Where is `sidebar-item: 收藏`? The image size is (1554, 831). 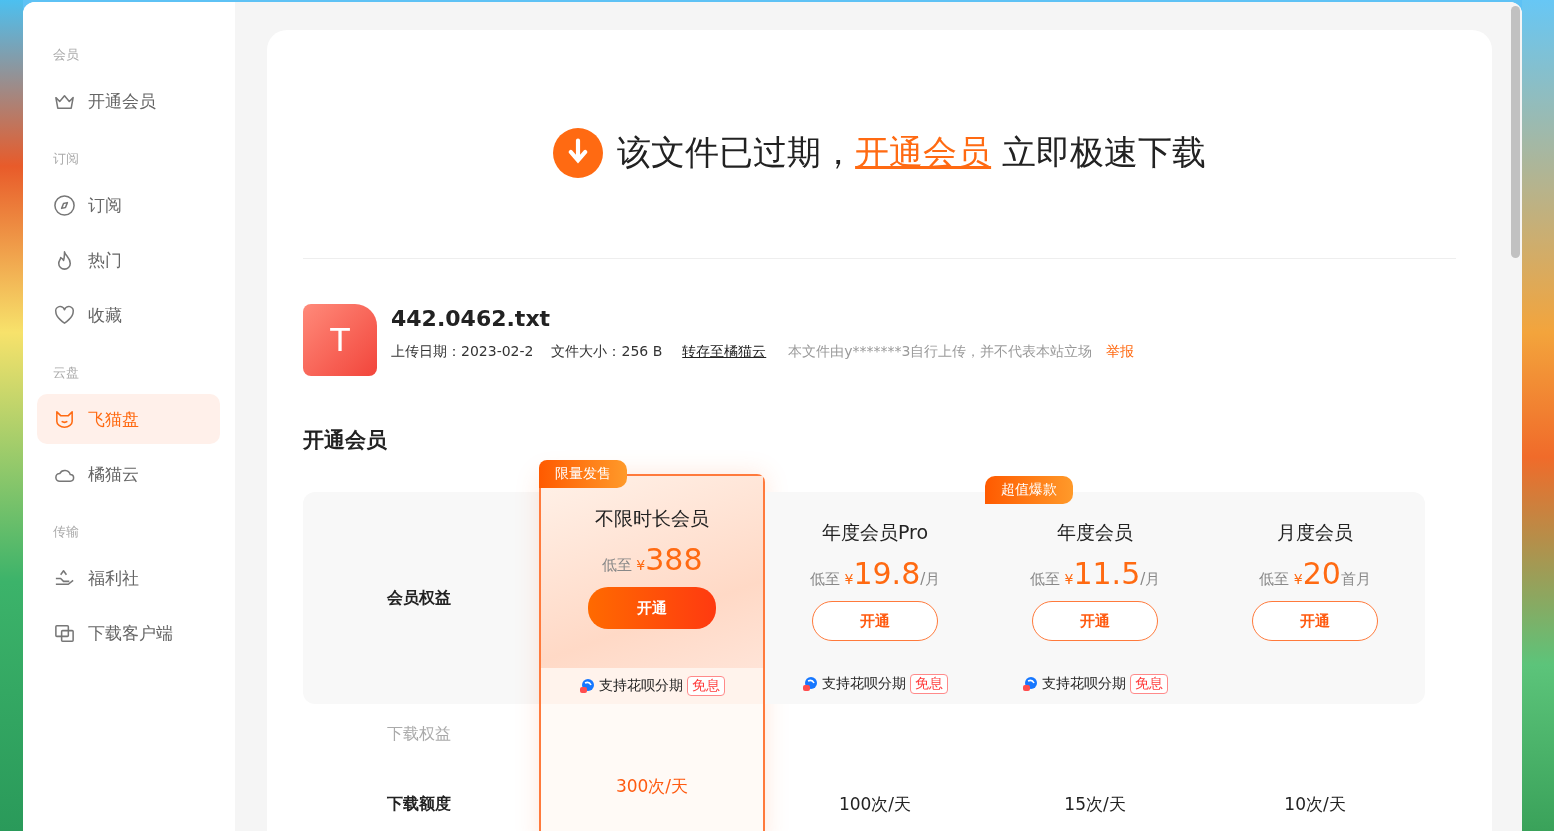 sidebar-item: 收藏 is located at coordinates (128, 315).